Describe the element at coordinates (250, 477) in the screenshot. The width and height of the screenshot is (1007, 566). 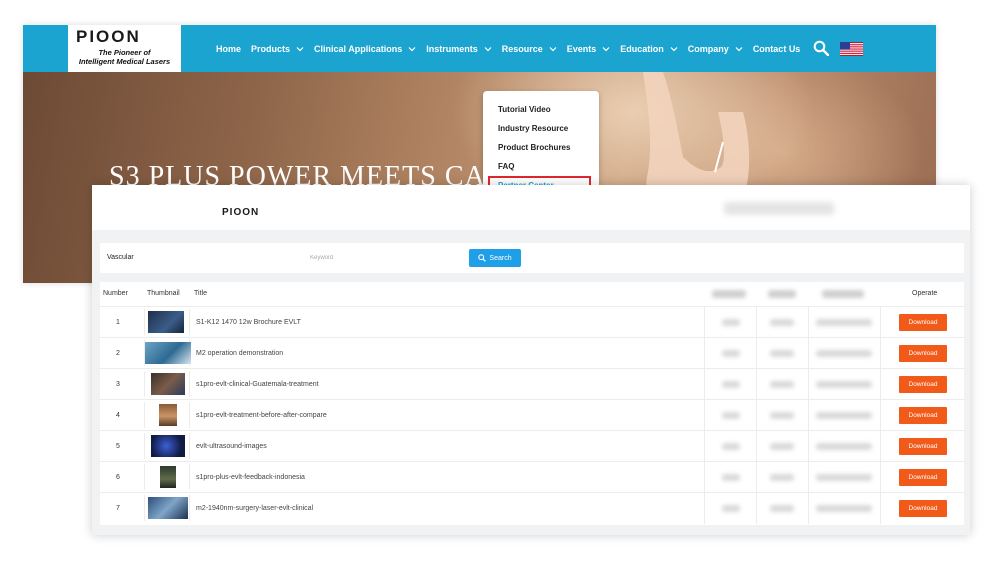
I see `row-title: s1pro-plus-evlt-feedback-indonesia` at that location.